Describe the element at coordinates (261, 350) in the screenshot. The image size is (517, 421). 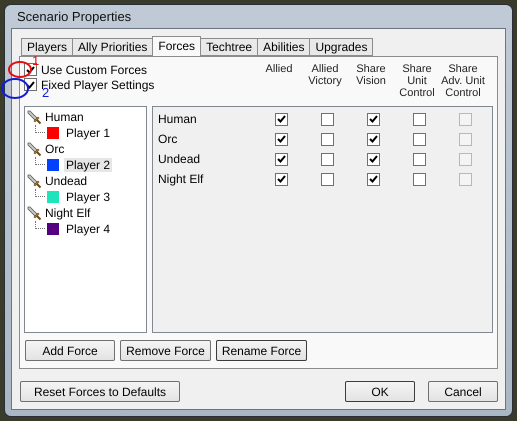
I see `force-button: Rename Force` at that location.